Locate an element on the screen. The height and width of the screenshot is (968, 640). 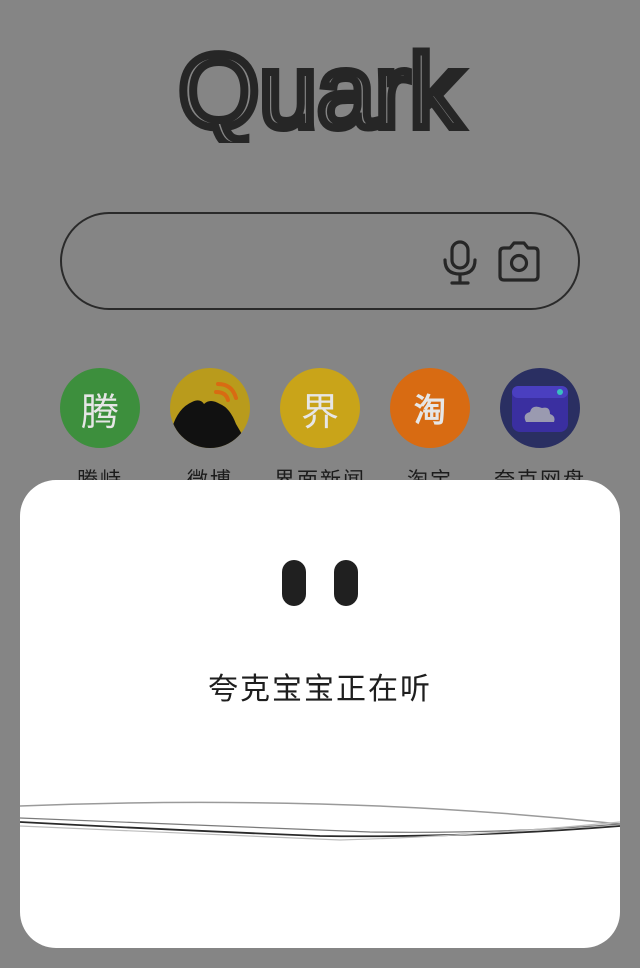
listening-status-text: 夸克宝宝正在听 is located at coordinates (320, 689).